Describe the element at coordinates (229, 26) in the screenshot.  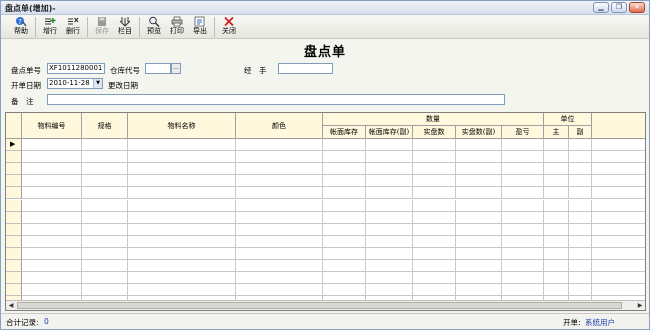
I see `close-button: 关闭` at that location.